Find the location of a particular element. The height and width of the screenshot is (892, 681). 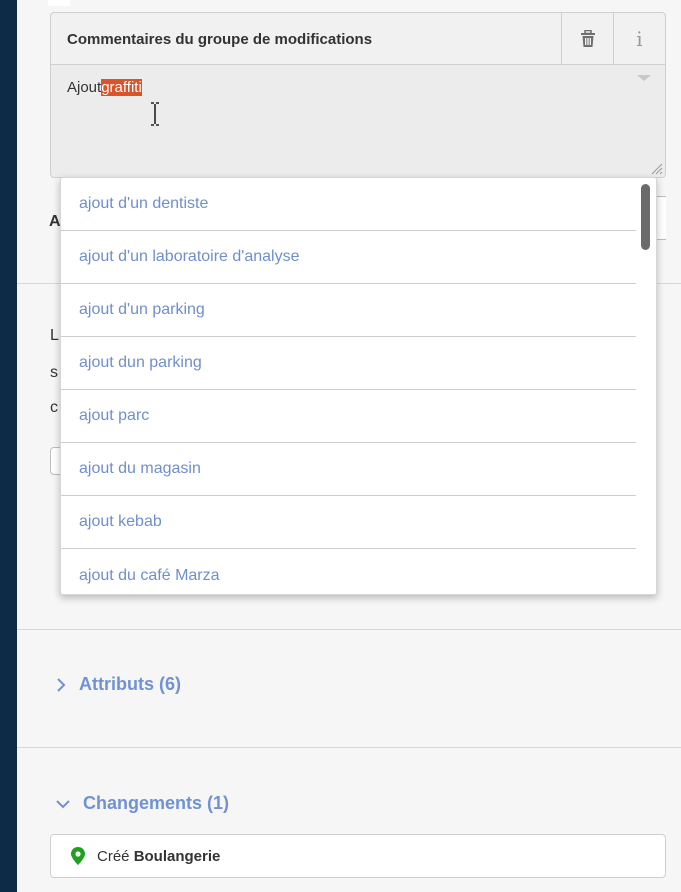

hidden-text-letter: L is located at coordinates (54, 335).